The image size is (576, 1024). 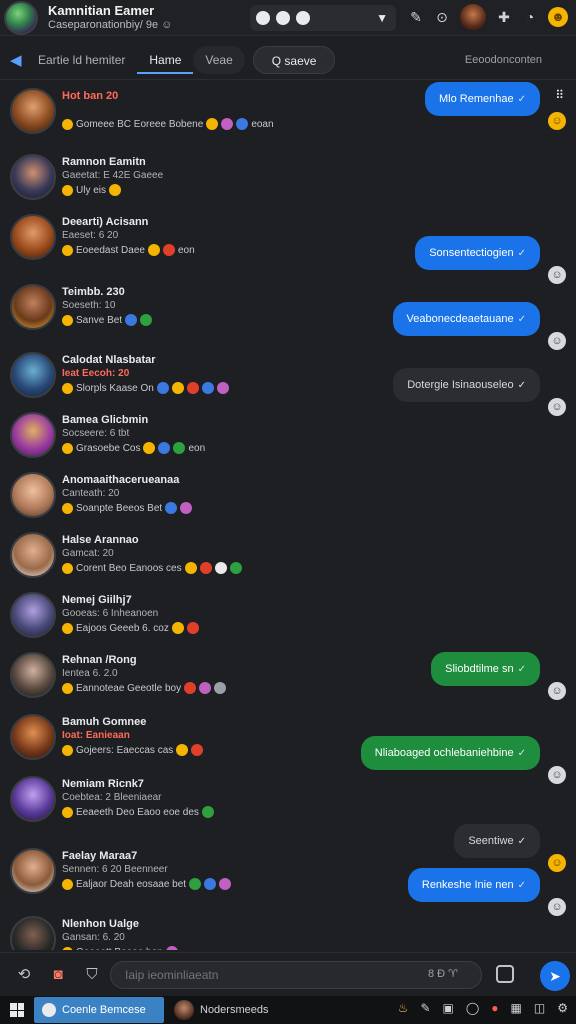 What do you see at coordinates (442, 17) in the screenshot?
I see `refresh-icon: ⊙` at bounding box center [442, 17].